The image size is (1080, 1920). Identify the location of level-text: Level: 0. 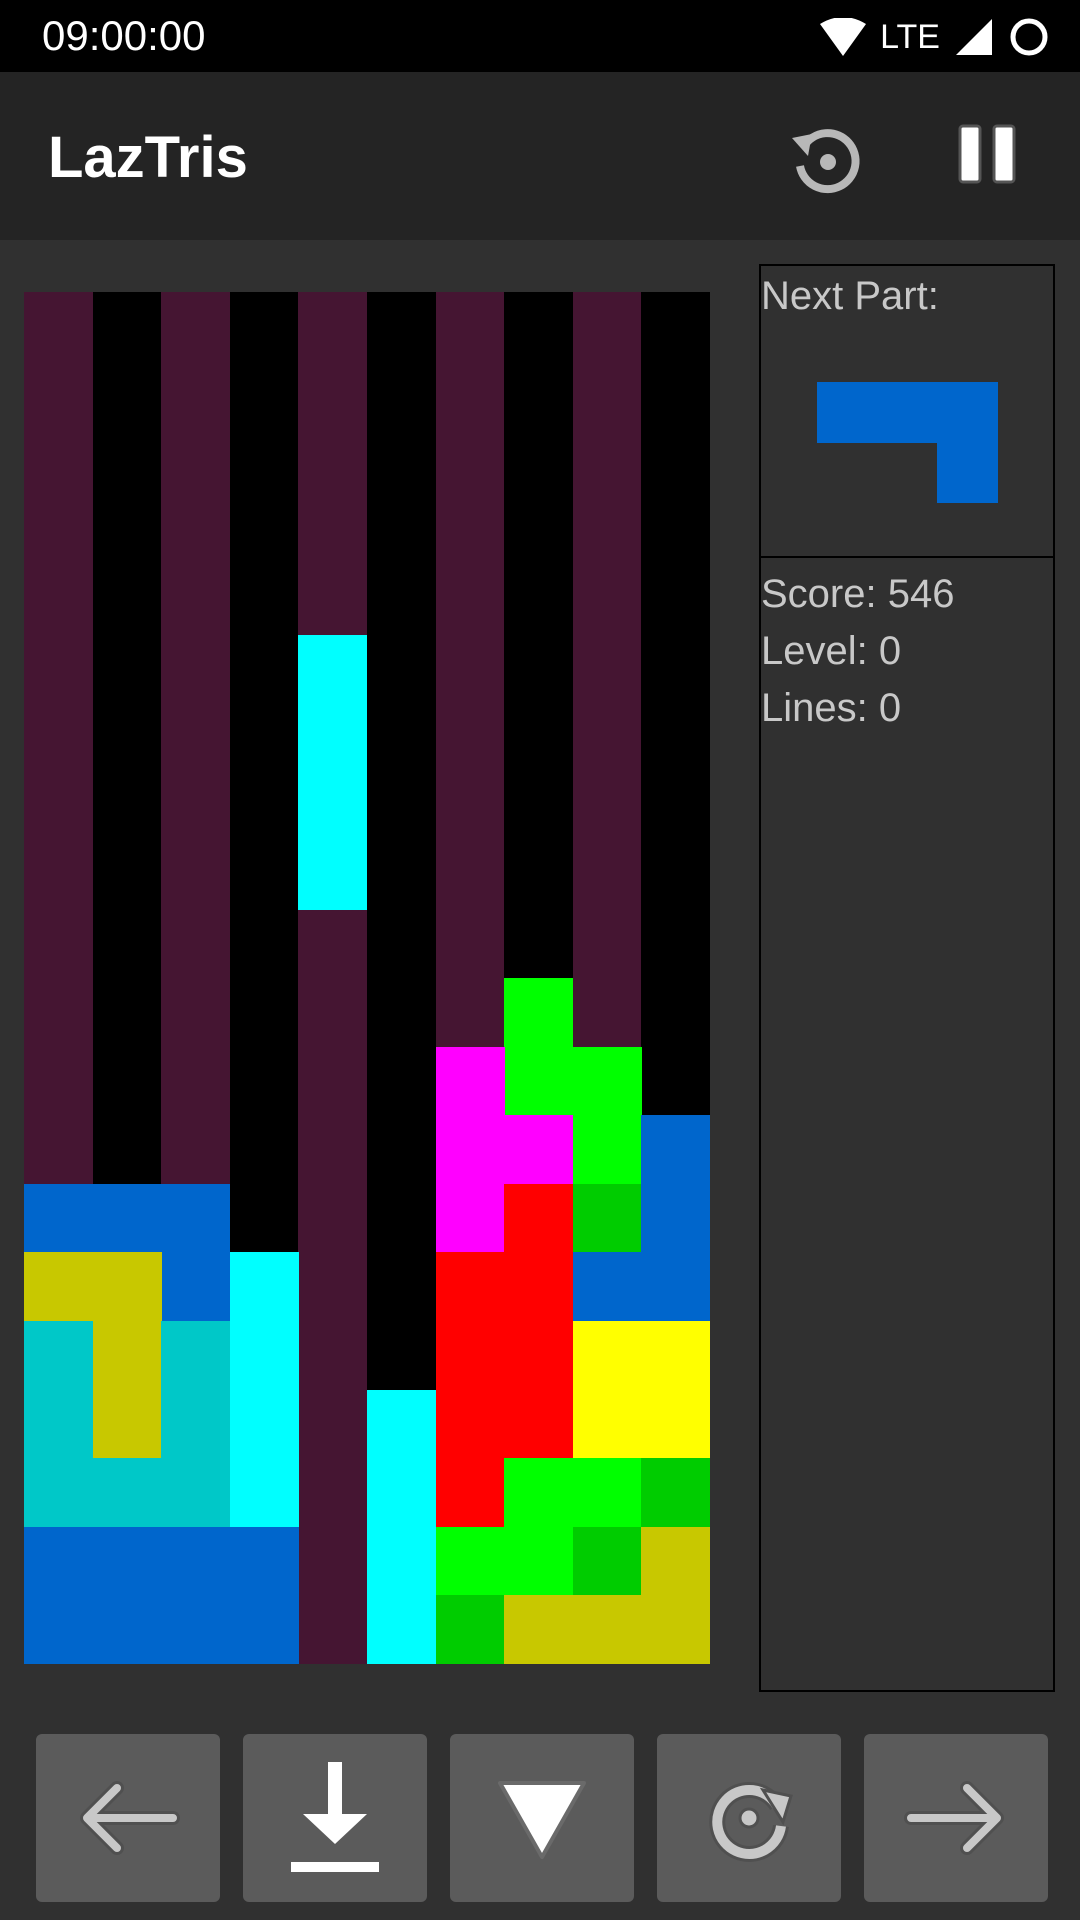
(831, 651).